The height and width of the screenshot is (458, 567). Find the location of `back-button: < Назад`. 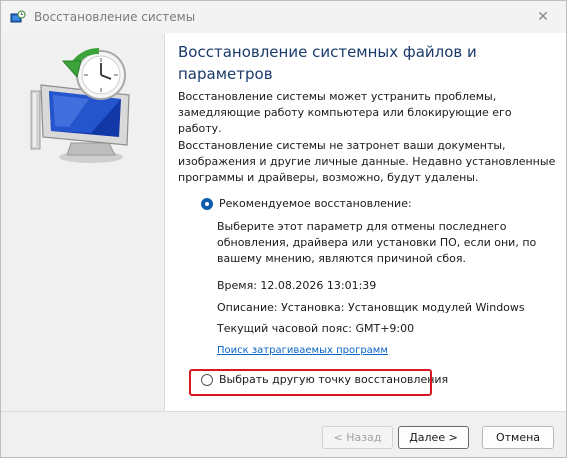

back-button: < Назад is located at coordinates (357, 437).